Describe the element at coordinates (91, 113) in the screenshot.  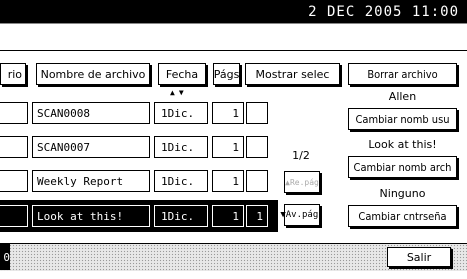
I see `row-filename-cell: SCAN0008` at that location.